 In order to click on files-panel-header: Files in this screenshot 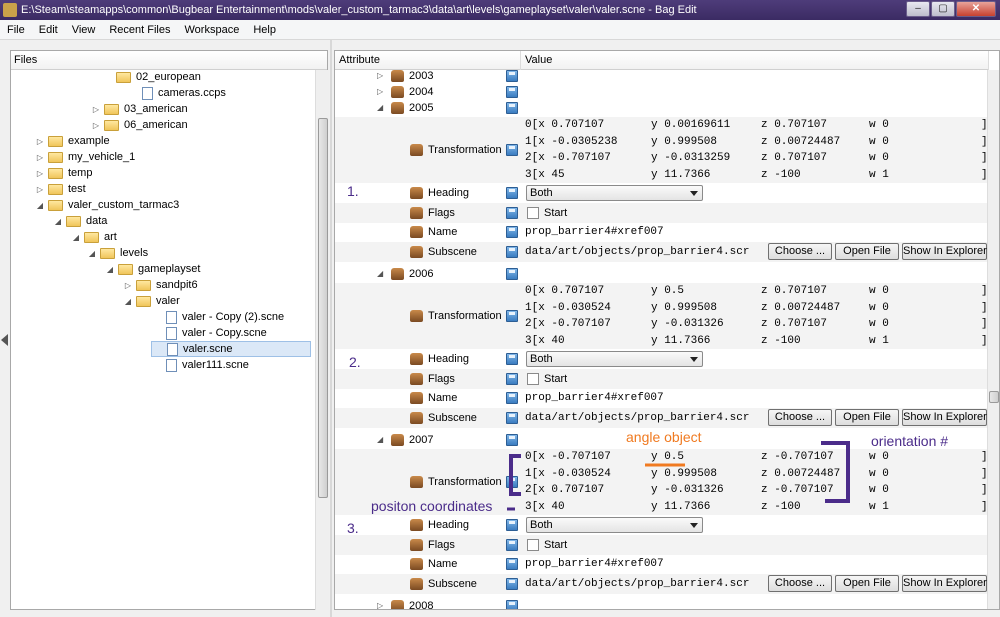, I will do `click(169, 60)`.